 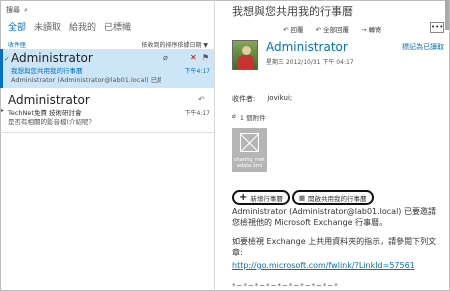 I want to click on filter-all: 全部, so click(x=17, y=26).